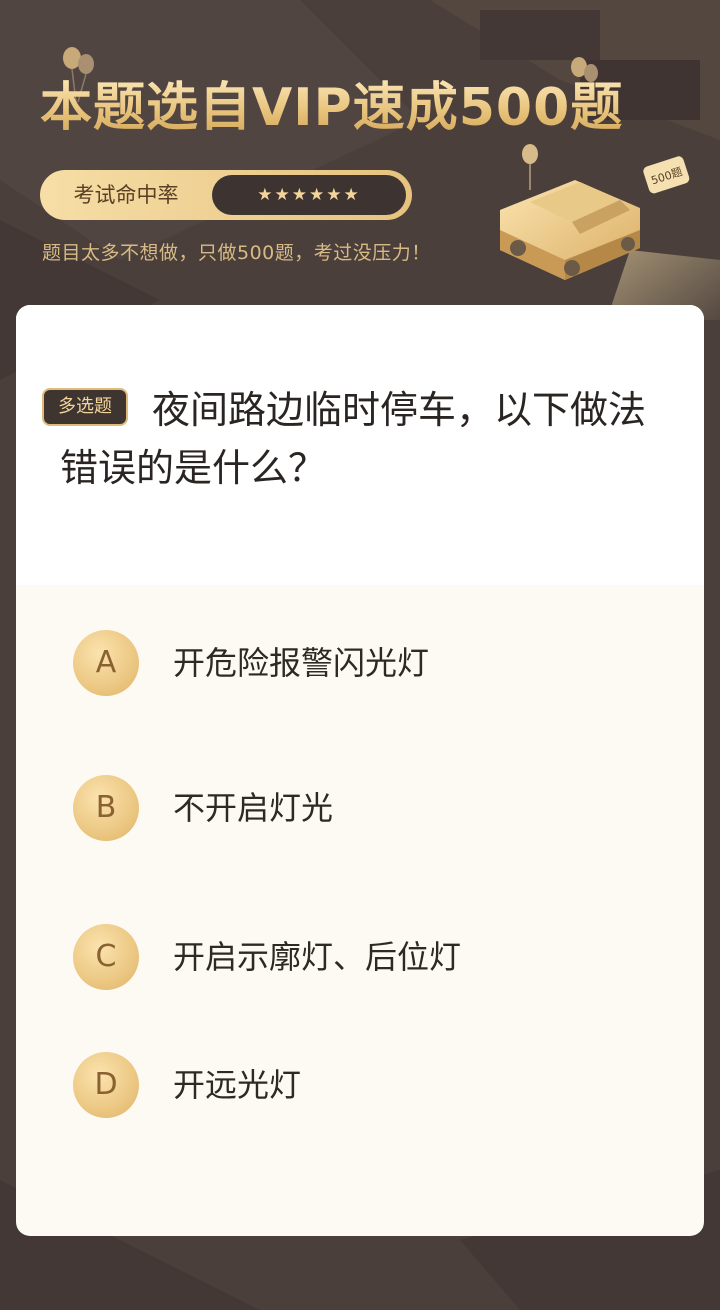 The height and width of the screenshot is (1310, 720). I want to click on star-rating-icon: ★★★★★★, so click(309, 195).